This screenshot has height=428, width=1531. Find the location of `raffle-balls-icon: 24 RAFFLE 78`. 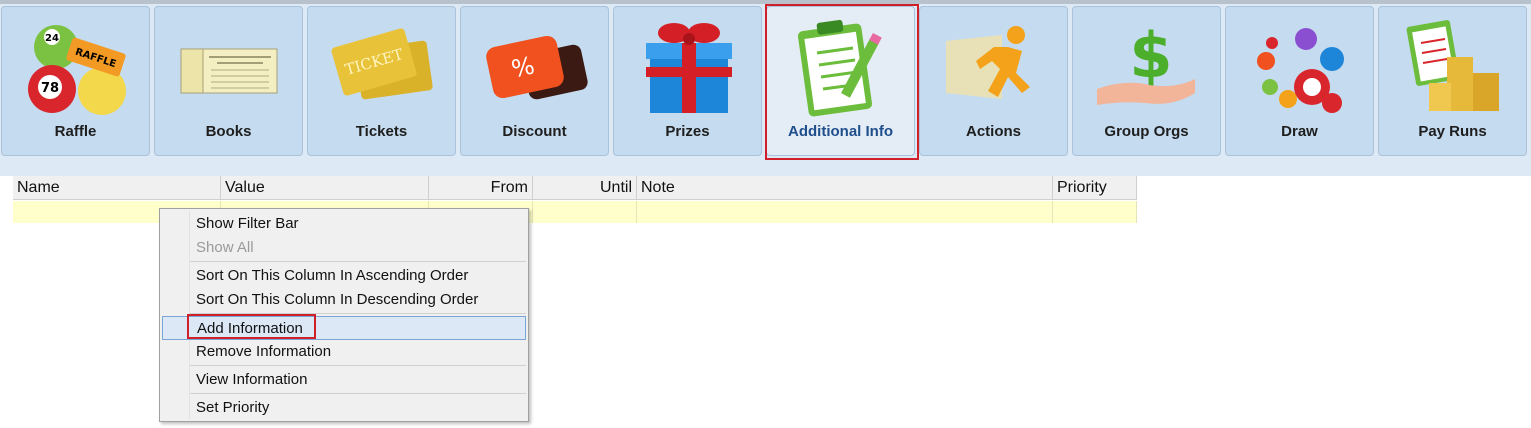

raffle-balls-icon: 24 RAFFLE 78 is located at coordinates (76, 66).